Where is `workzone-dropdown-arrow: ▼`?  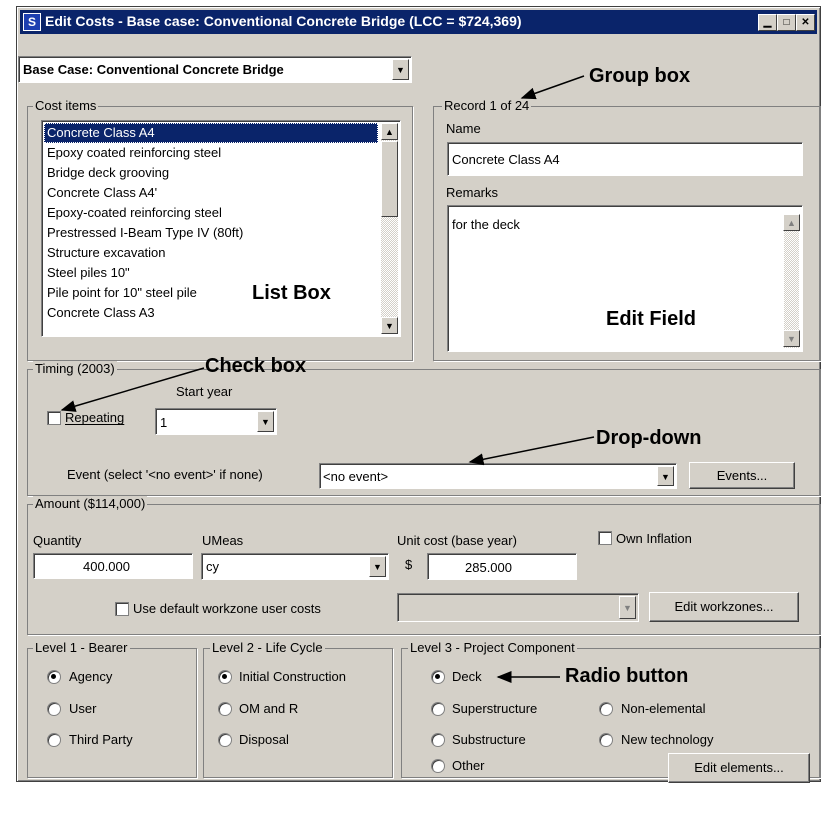 workzone-dropdown-arrow: ▼ is located at coordinates (627, 607).